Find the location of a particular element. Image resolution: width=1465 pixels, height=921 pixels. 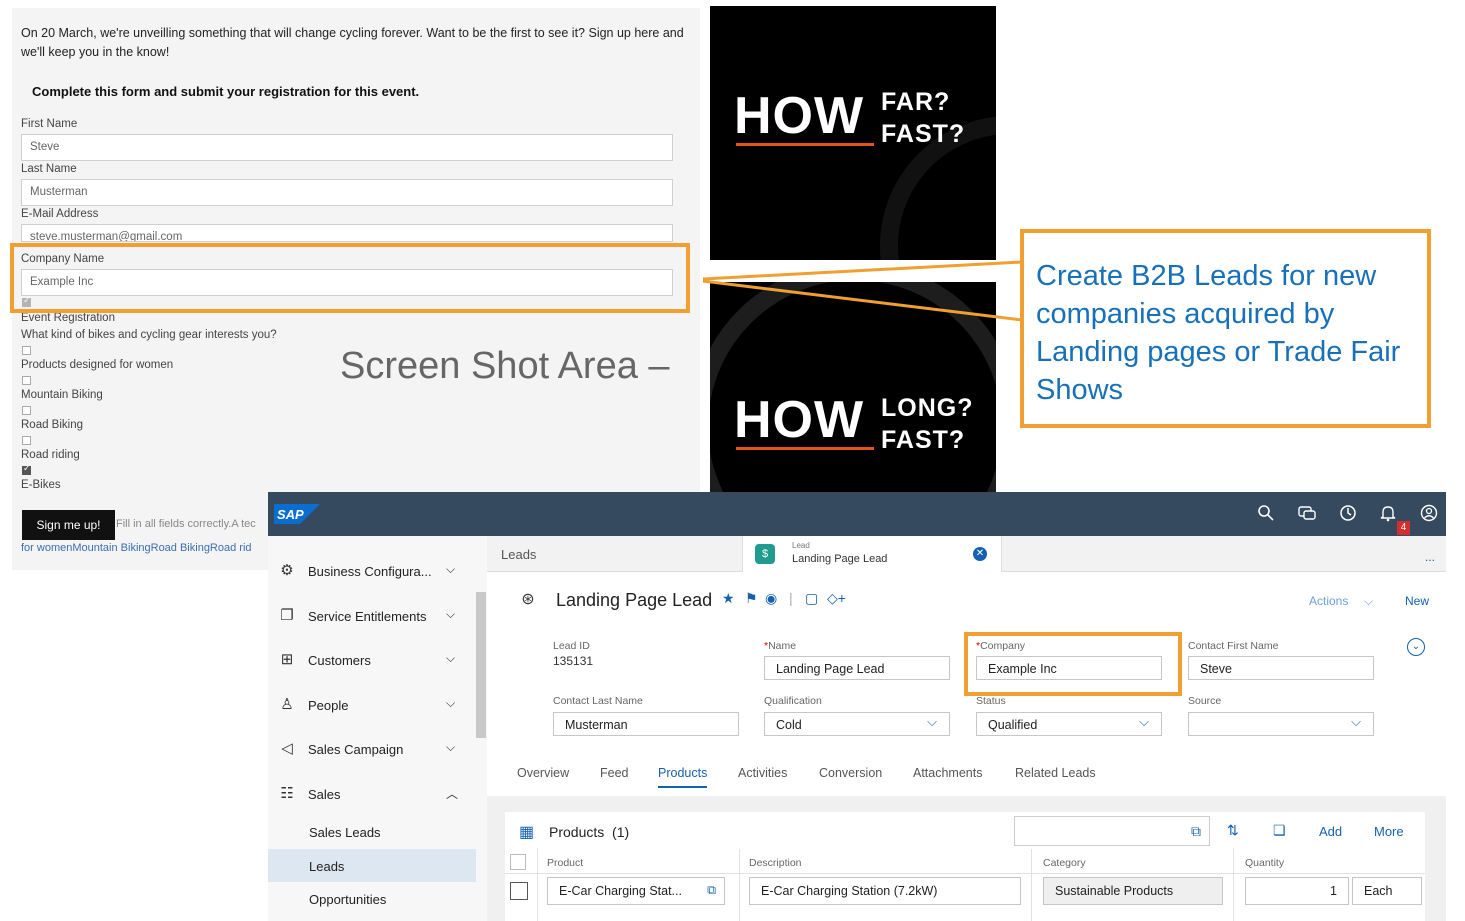

quantity-cell: 1 is located at coordinates (1297, 891).